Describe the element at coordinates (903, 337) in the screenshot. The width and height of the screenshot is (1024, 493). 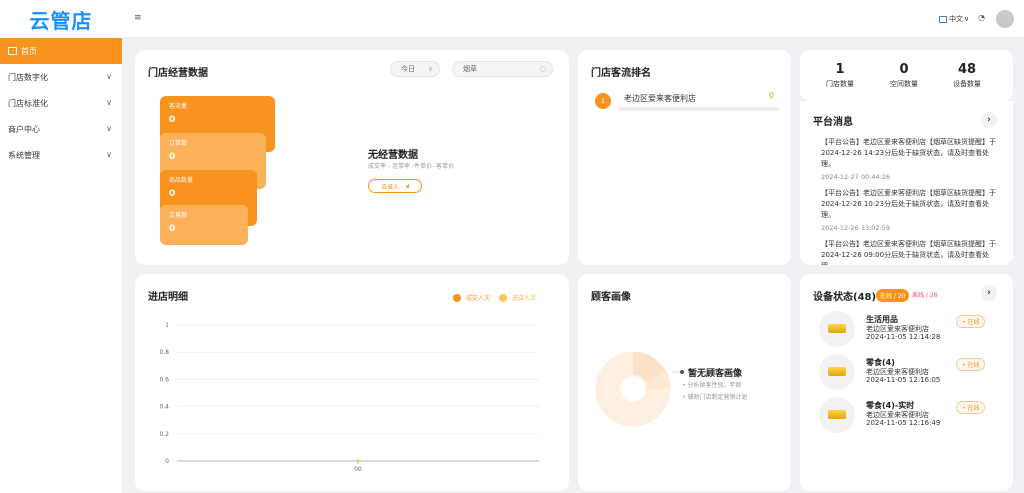
I see `device-time: 2024-11-05 12:14:28` at that location.